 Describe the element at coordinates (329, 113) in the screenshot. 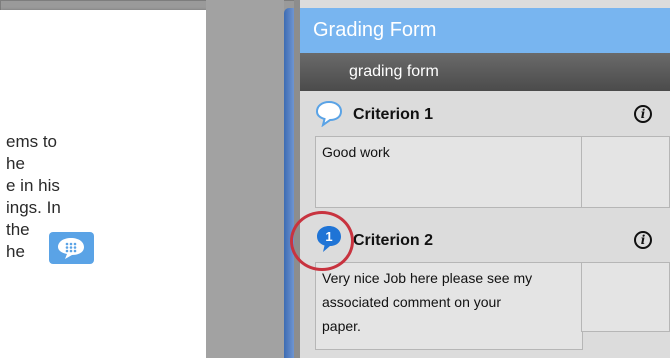

I see `comment-outline-icon` at that location.